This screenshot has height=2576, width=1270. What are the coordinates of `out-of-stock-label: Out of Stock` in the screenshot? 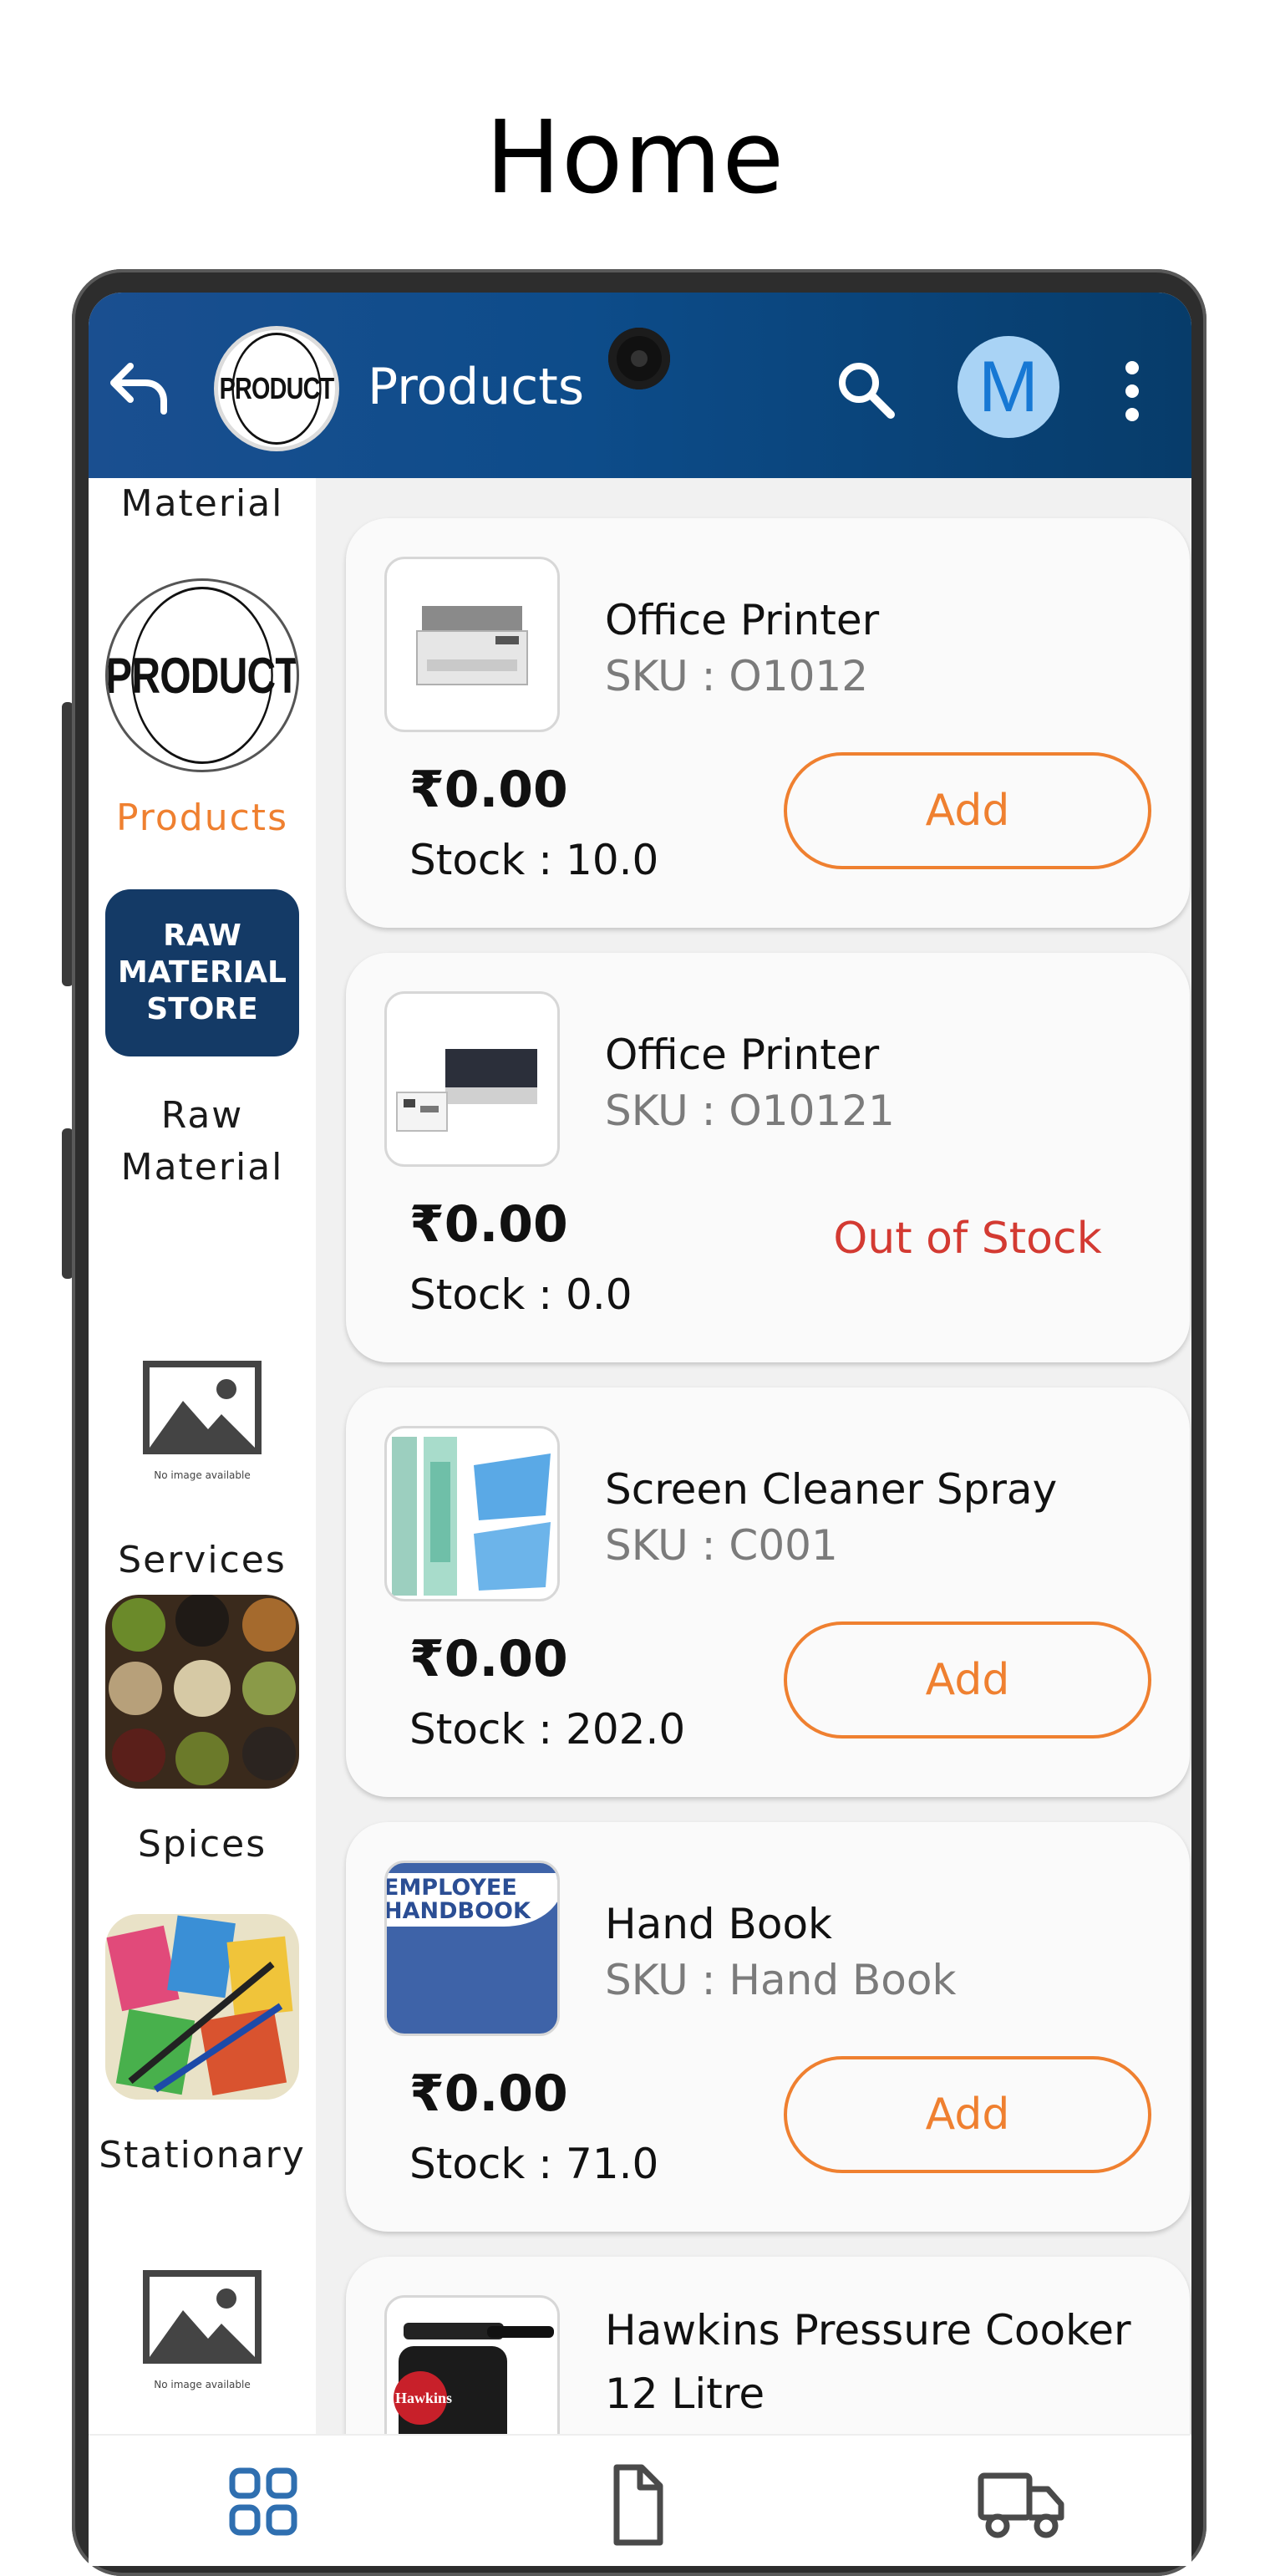 It's located at (967, 1239).